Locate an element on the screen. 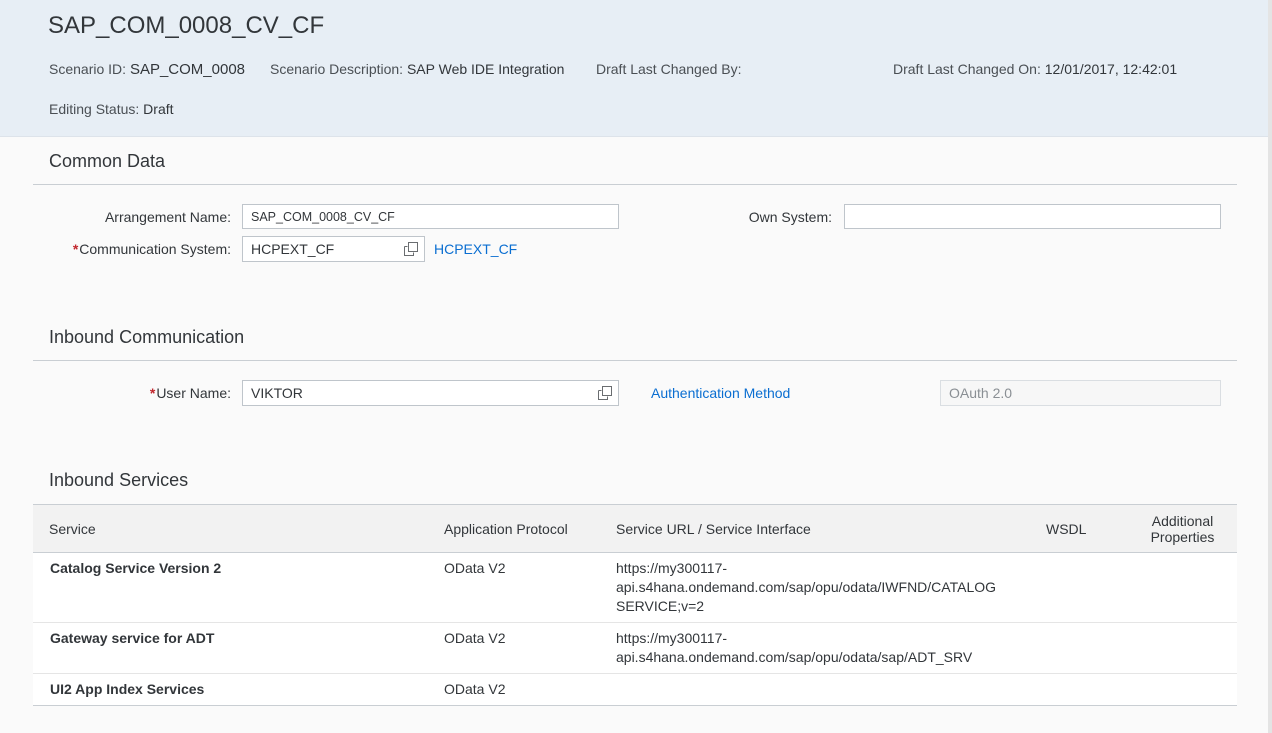 This screenshot has width=1272, height=733. editing-status-label: Editing Status: is located at coordinates (94, 109).